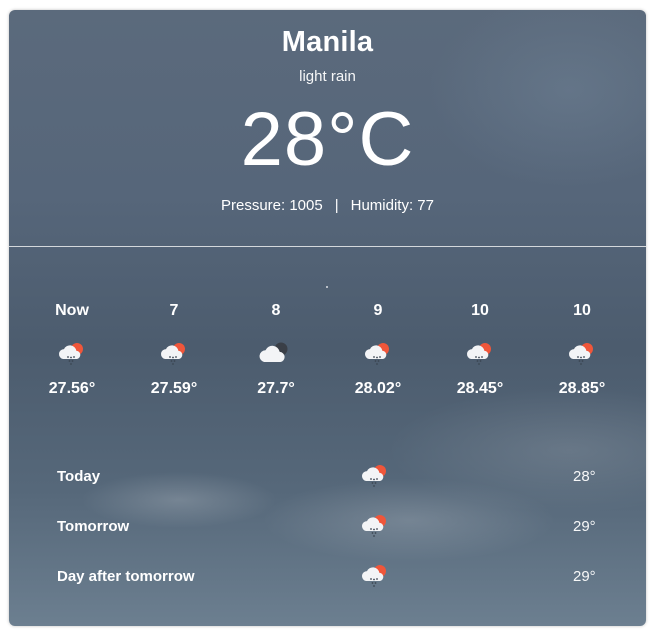  I want to click on hourly-temp: 27.56°, so click(72, 388).